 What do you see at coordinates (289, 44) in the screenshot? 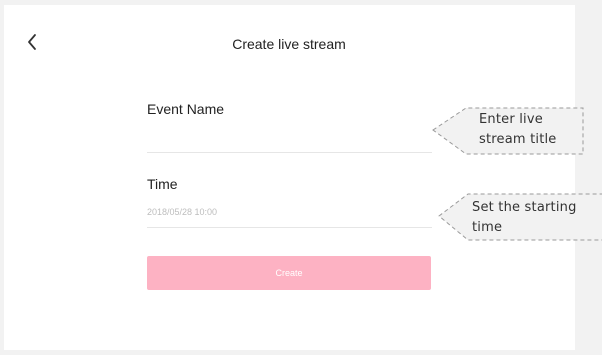
I see `page-title: Create live stream` at bounding box center [289, 44].